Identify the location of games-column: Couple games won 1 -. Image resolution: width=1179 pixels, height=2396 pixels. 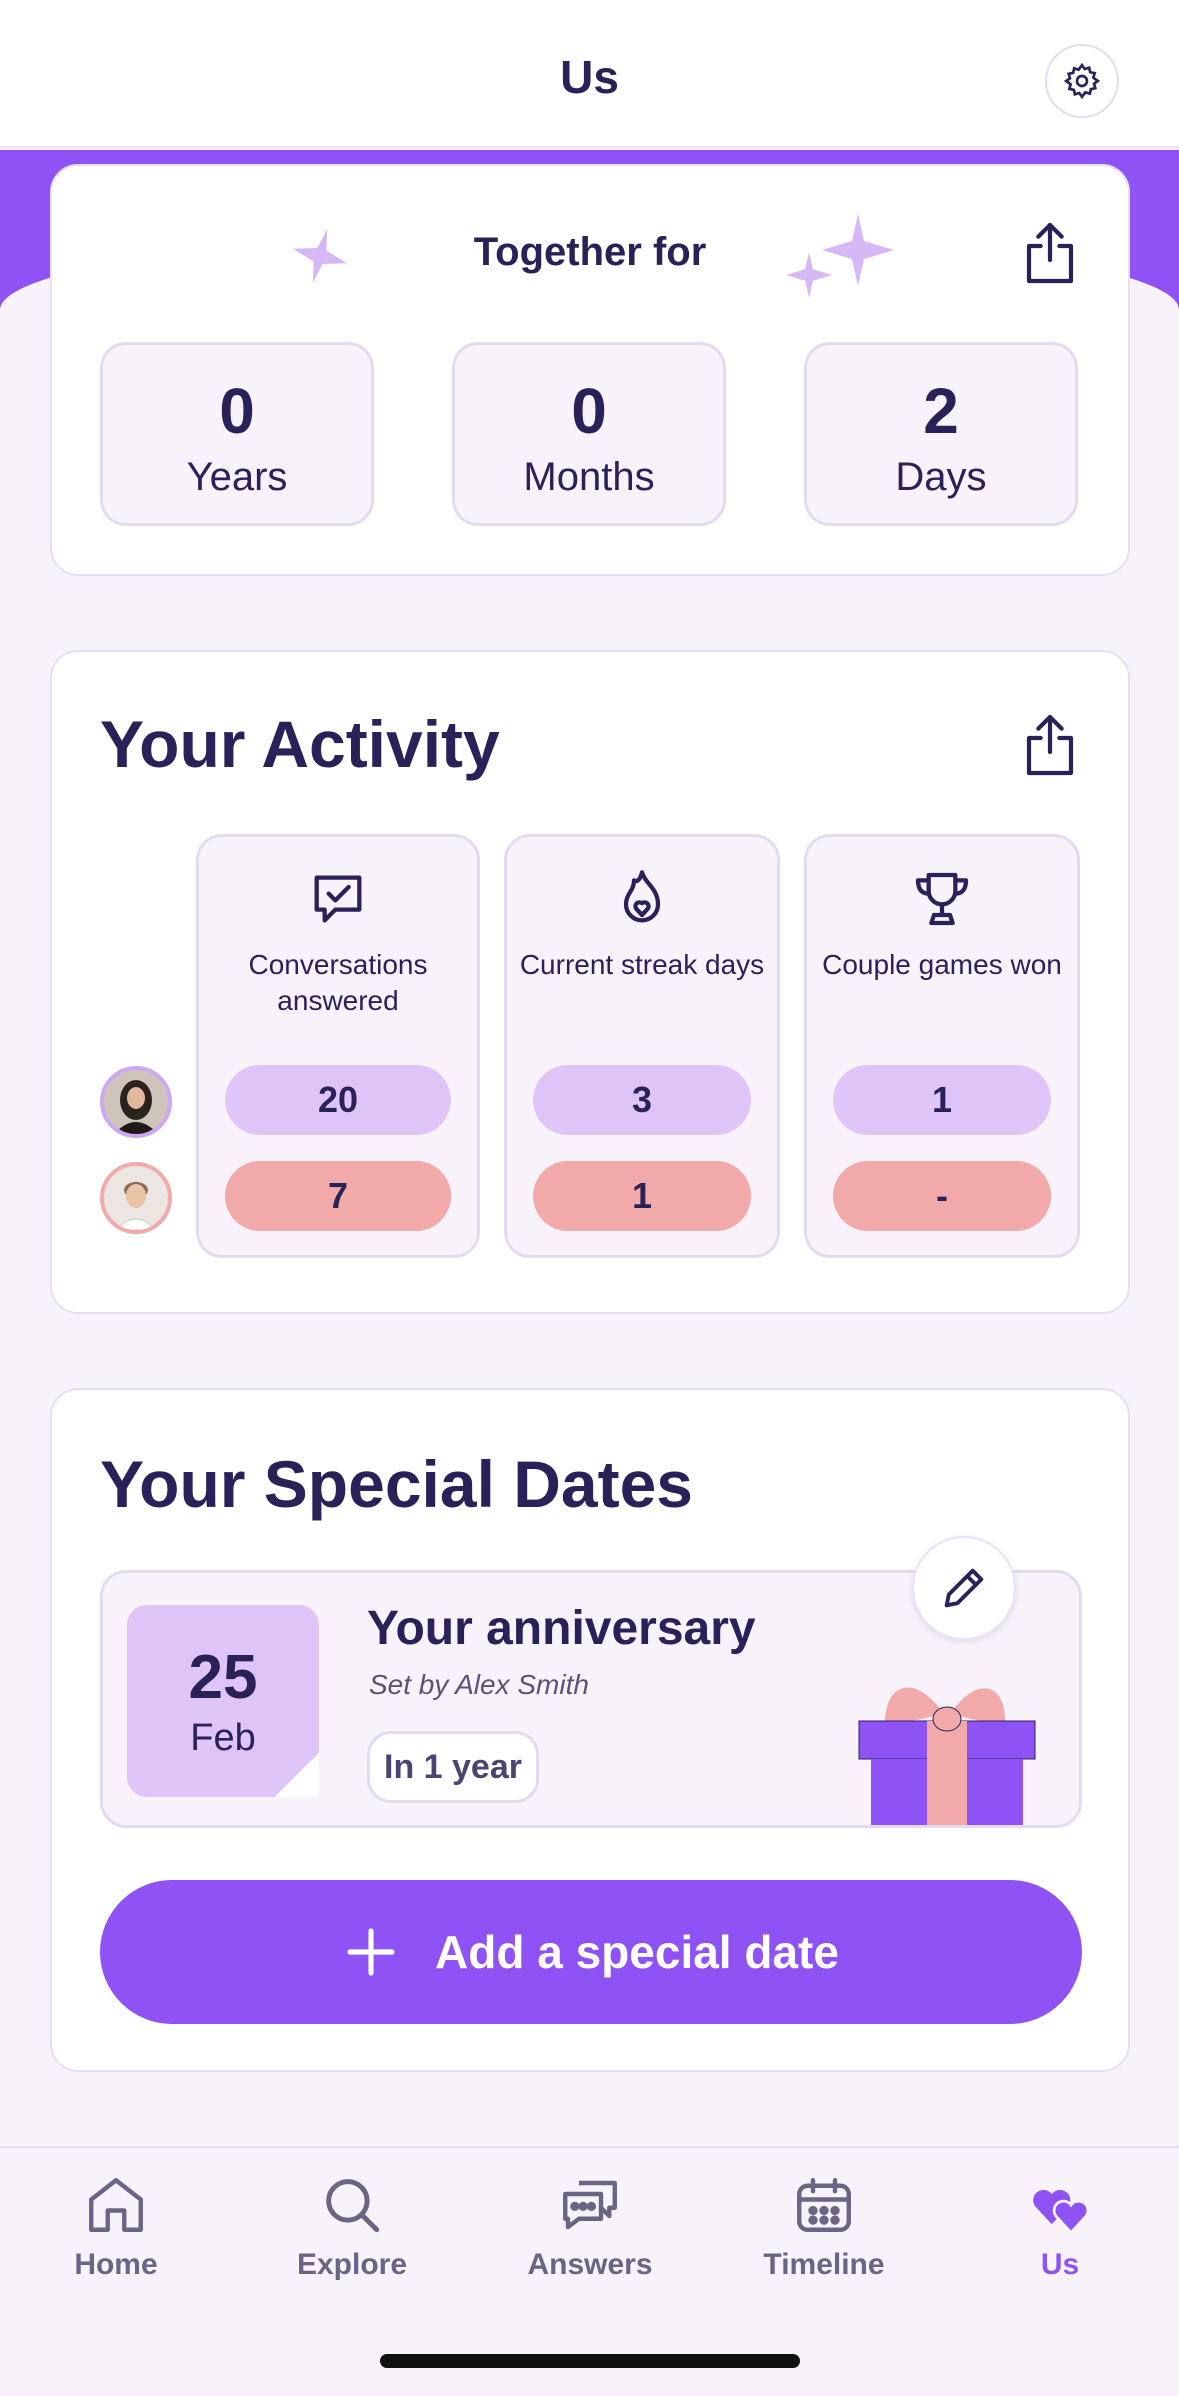
(942, 1046).